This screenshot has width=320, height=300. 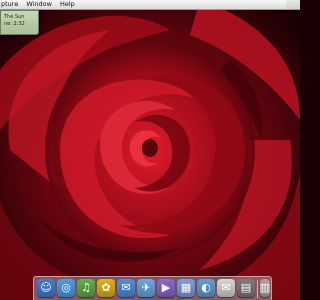 What do you see at coordinates (146, 288) in the screenshot?
I see `mail-icon: ✈` at bounding box center [146, 288].